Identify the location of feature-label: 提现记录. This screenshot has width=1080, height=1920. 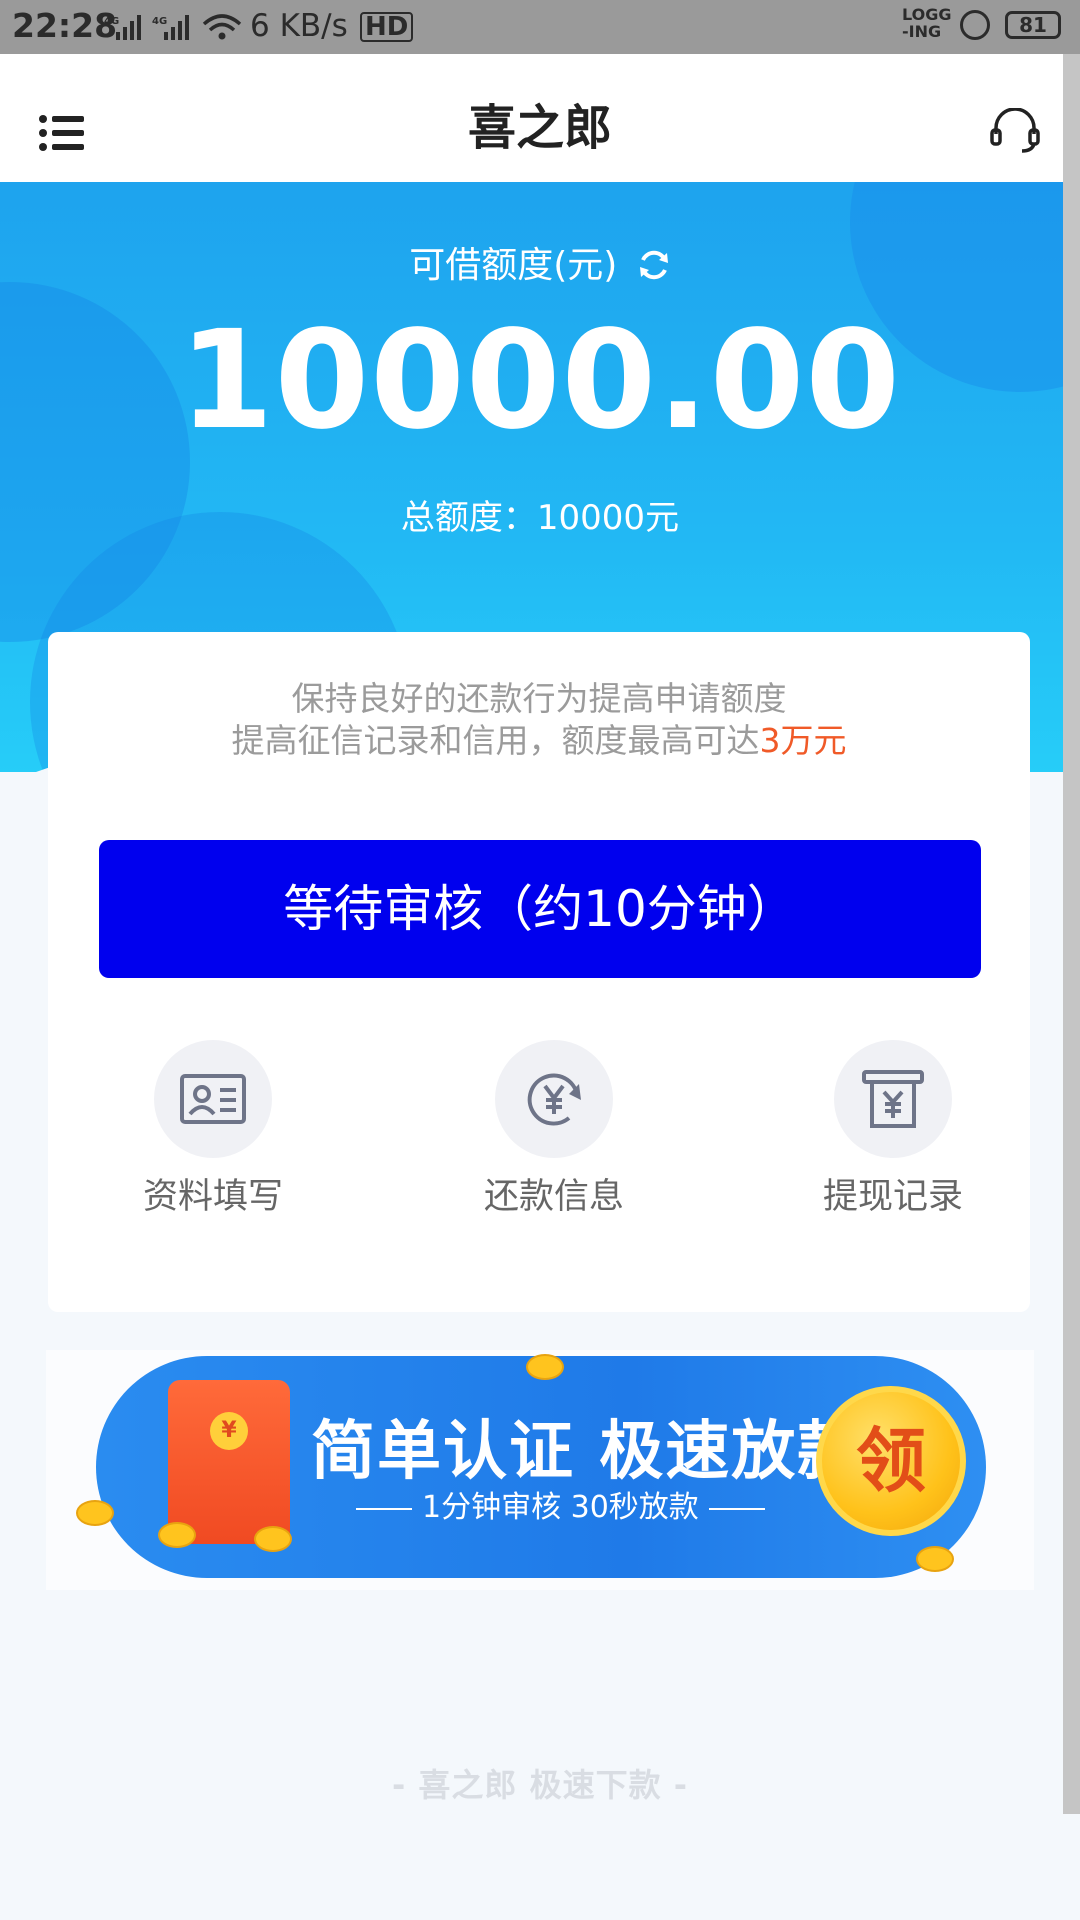
(892, 1197).